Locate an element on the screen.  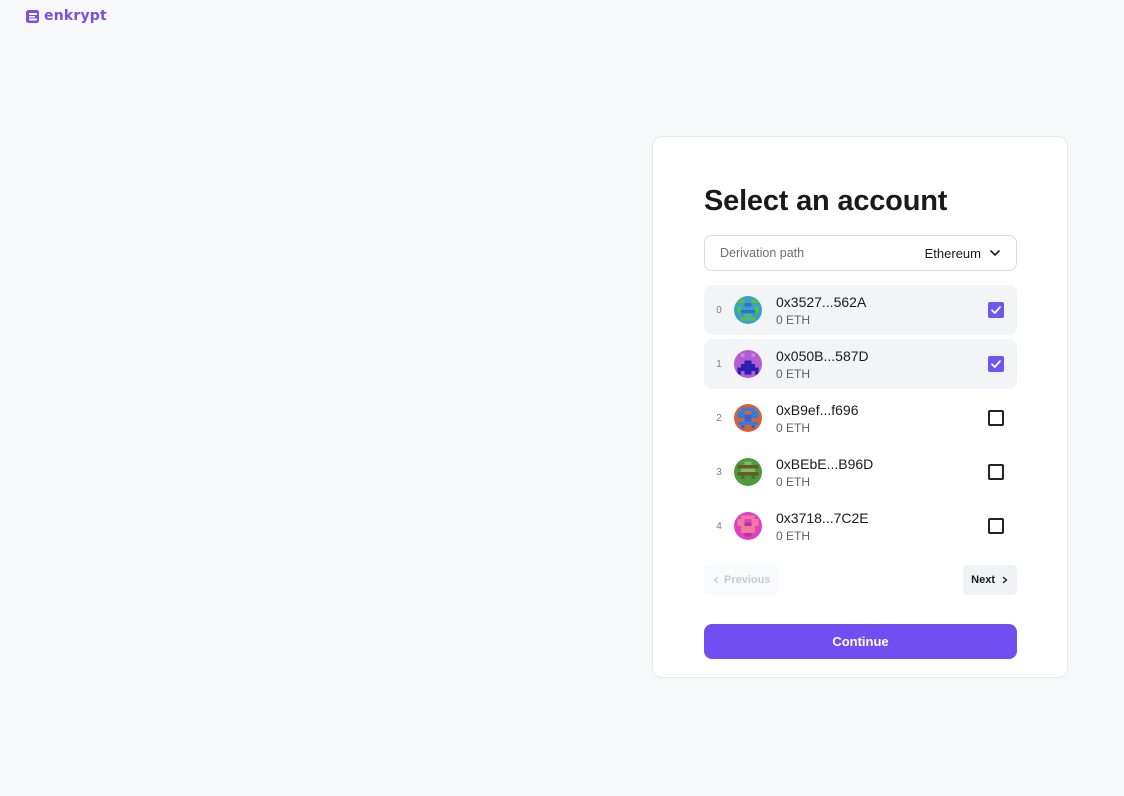
account-address: 0xB9ef...f696 is located at coordinates (817, 409).